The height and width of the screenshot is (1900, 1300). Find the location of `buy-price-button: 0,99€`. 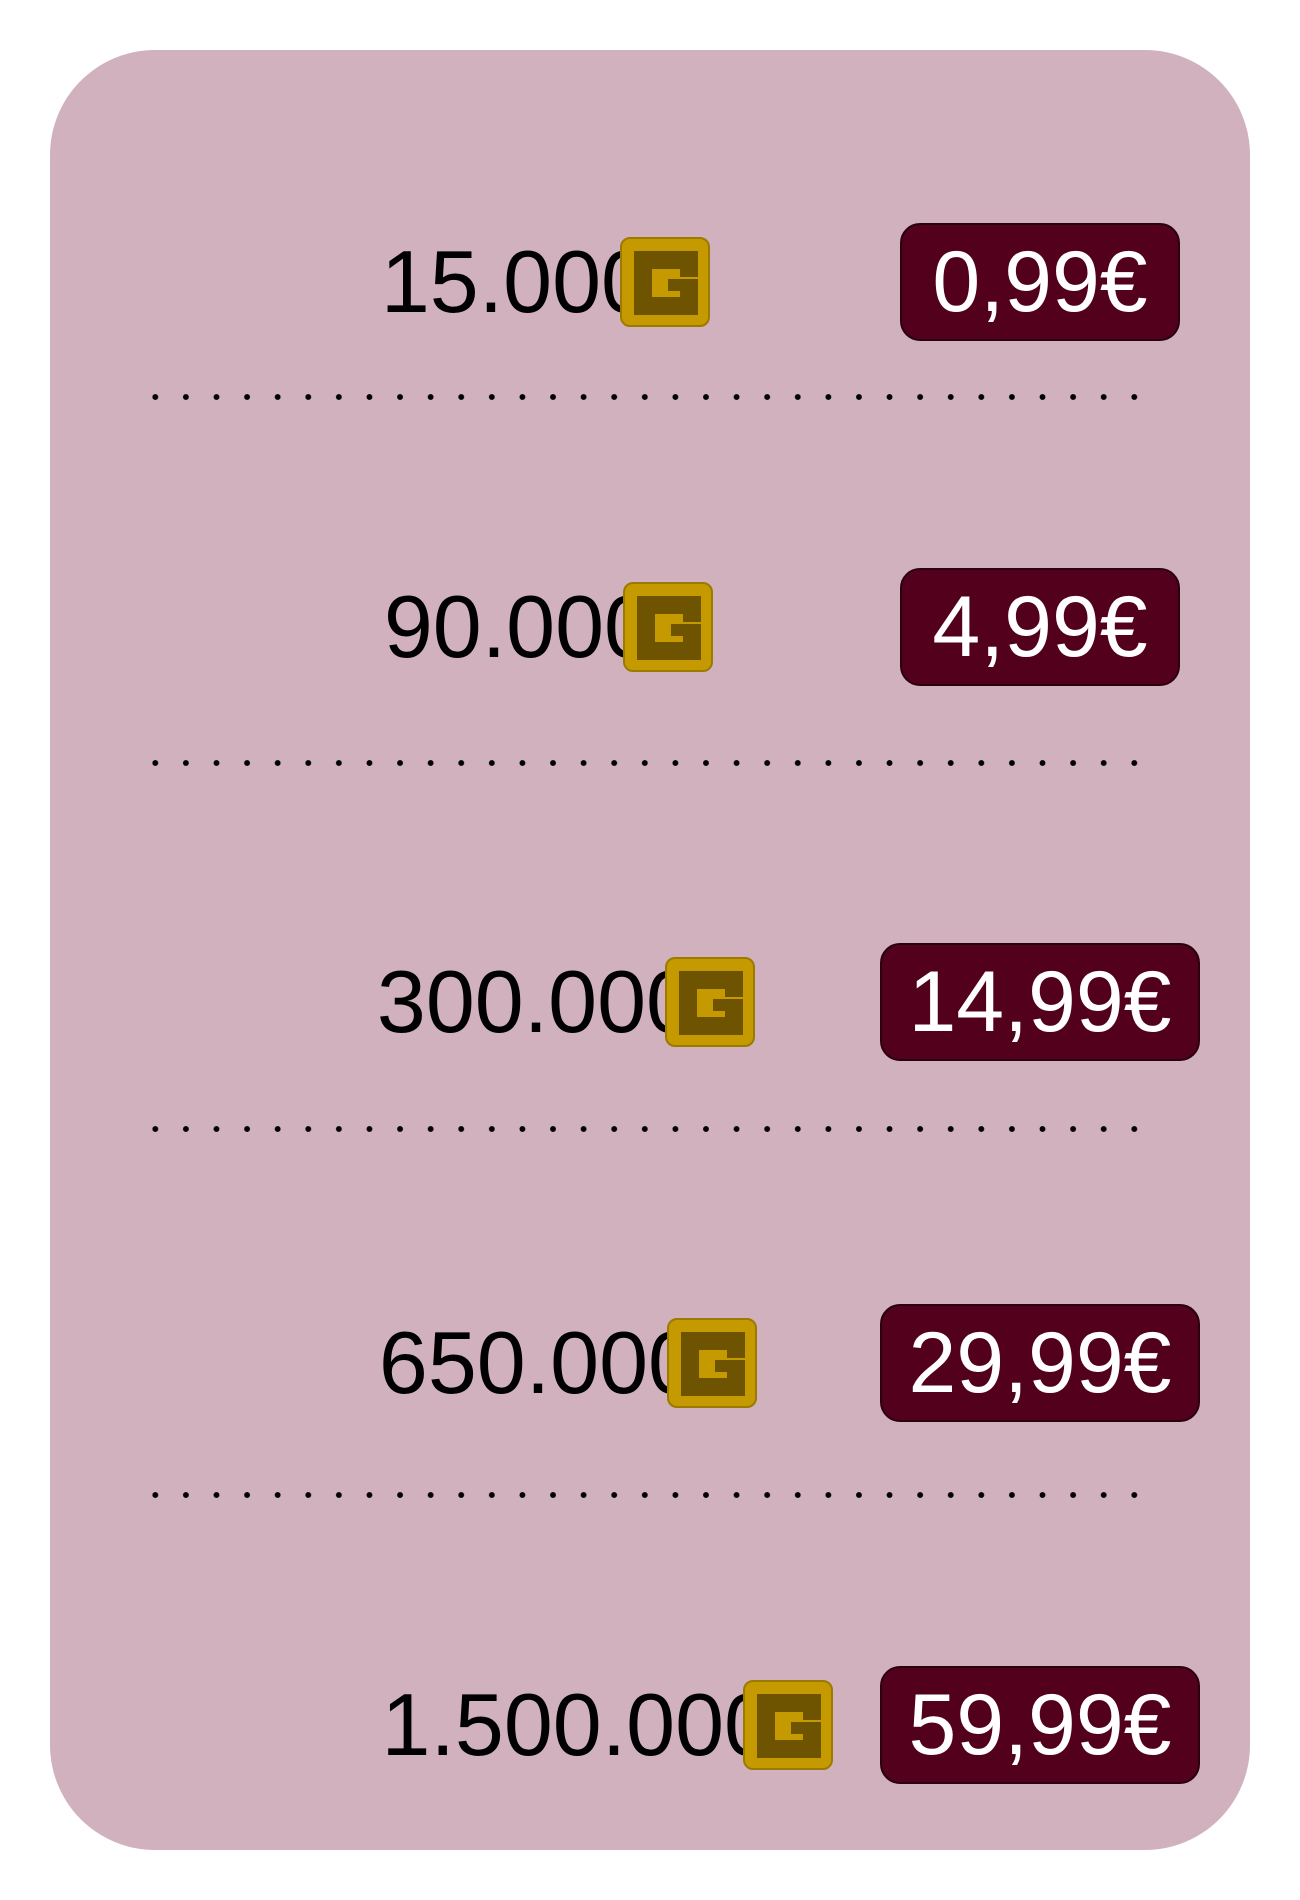

buy-price-button: 0,99€ is located at coordinates (1040, 282).